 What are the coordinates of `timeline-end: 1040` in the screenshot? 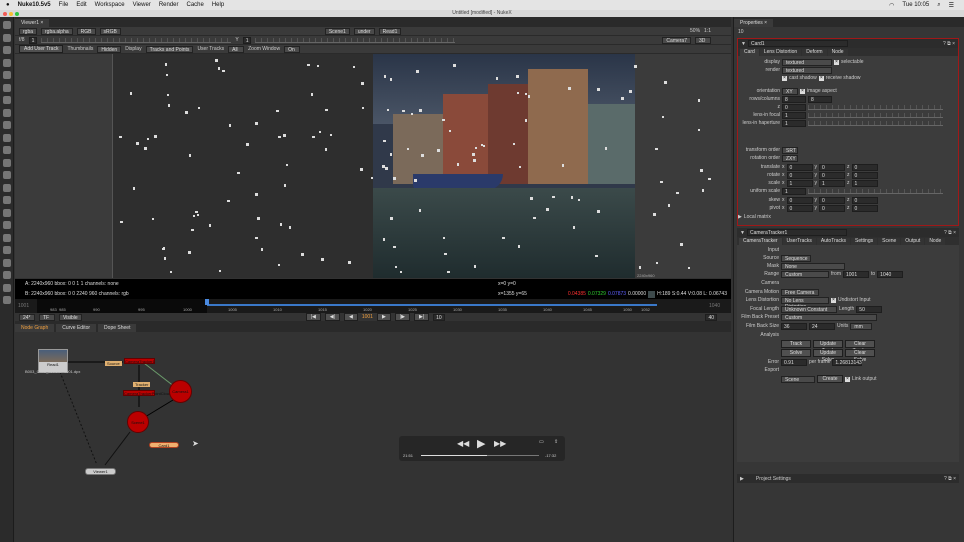 It's located at (714, 306).